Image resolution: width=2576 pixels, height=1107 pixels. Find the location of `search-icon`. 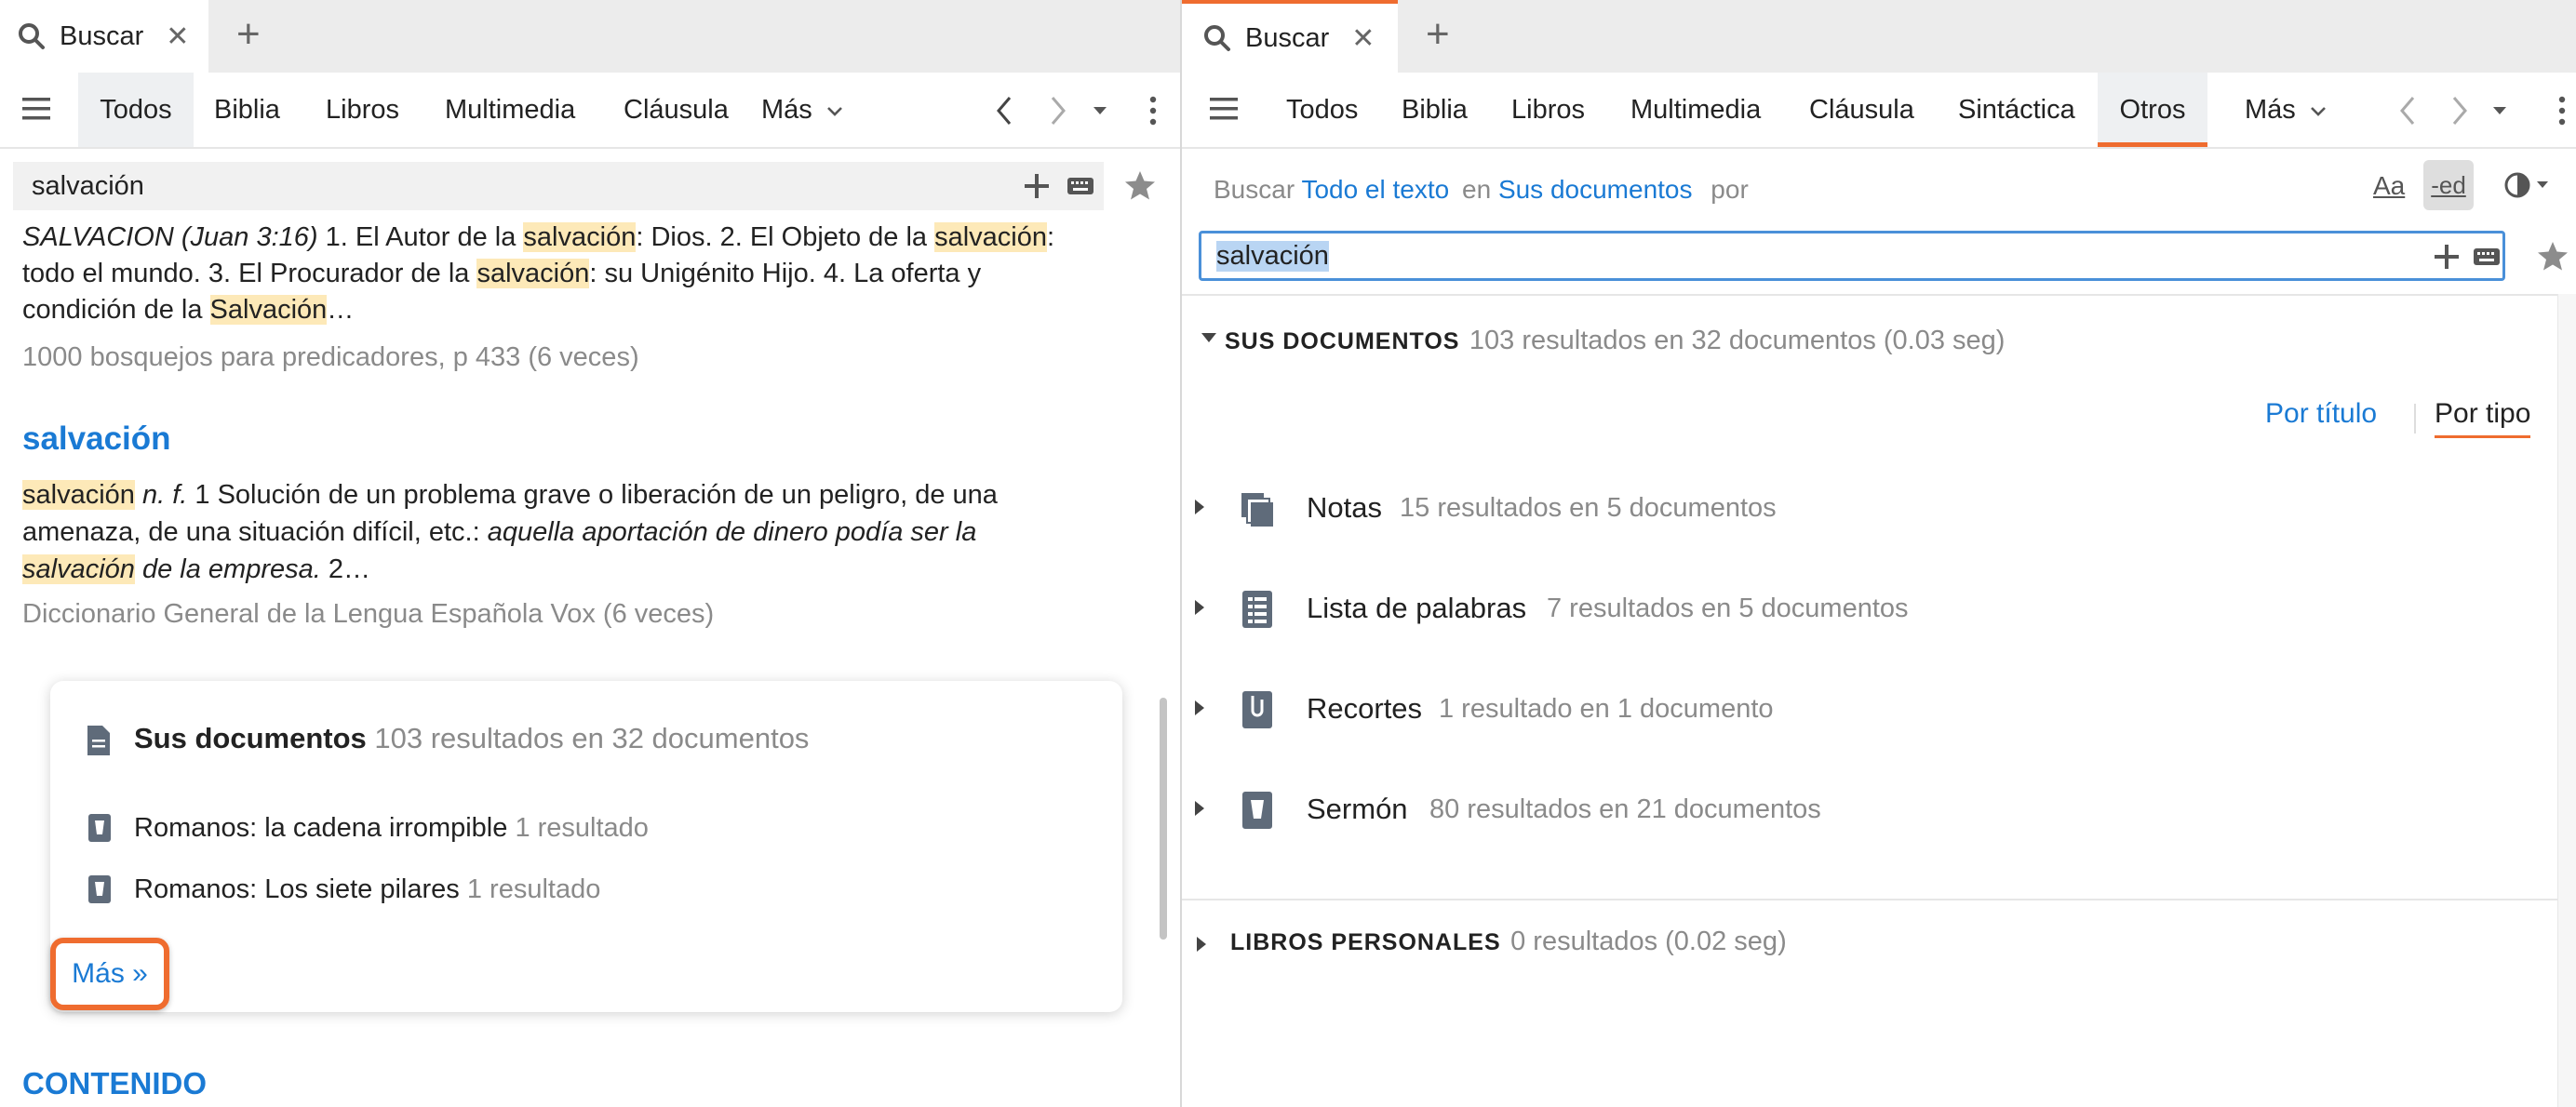

search-icon is located at coordinates (1217, 38).